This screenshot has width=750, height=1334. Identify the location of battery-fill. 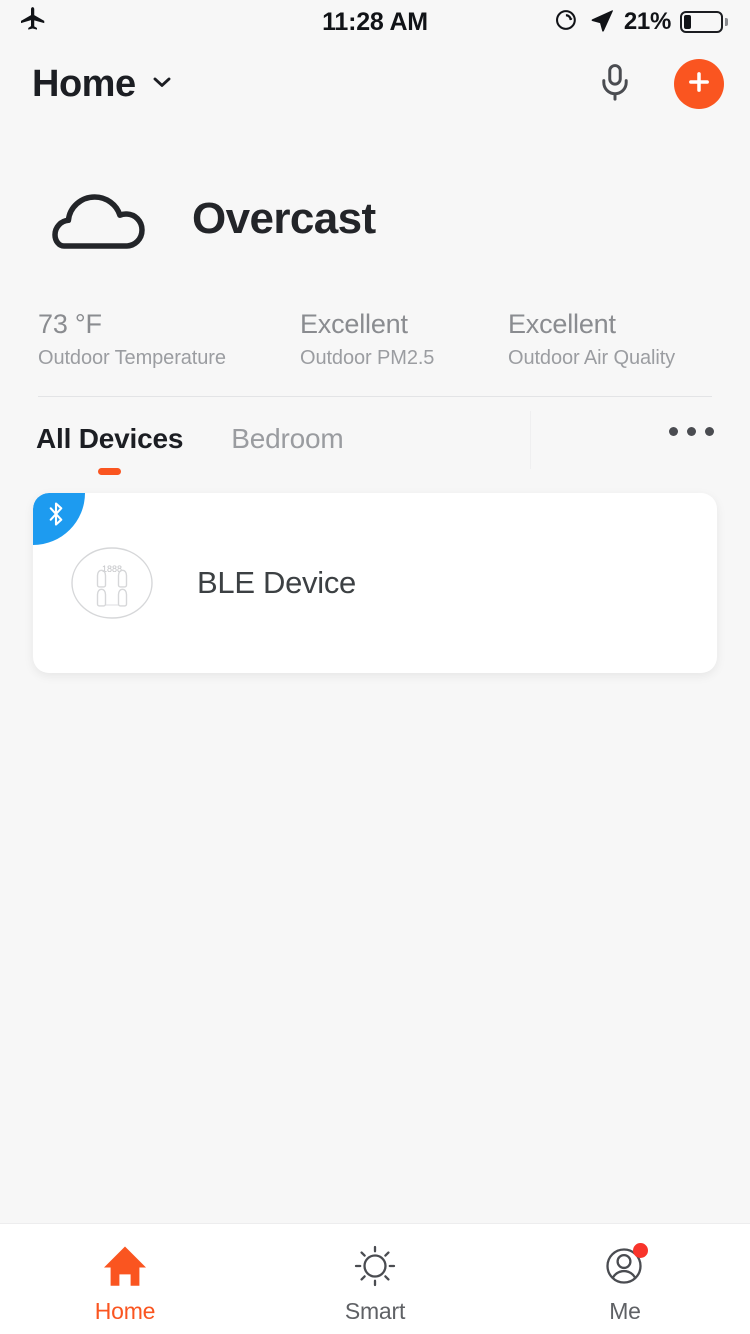
(688, 22).